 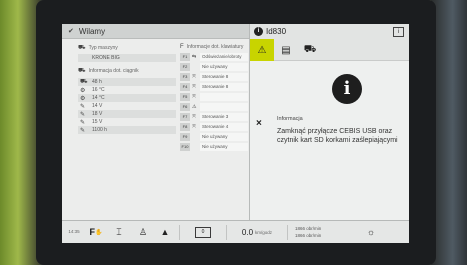 I want to click on machine-type-value: KRONE BIG, so click(x=127, y=58).